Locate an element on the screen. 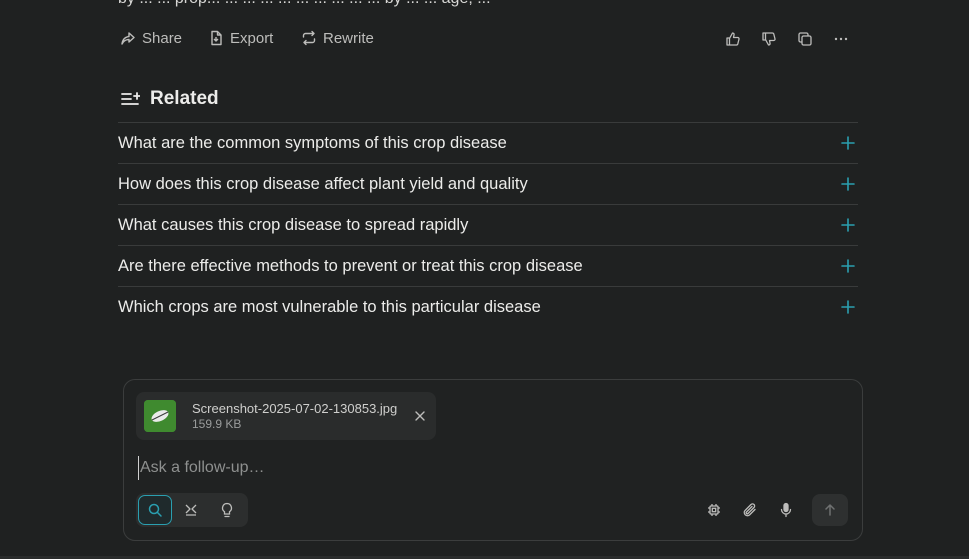 This screenshot has height=559, width=969. share-icon is located at coordinates (128, 38).